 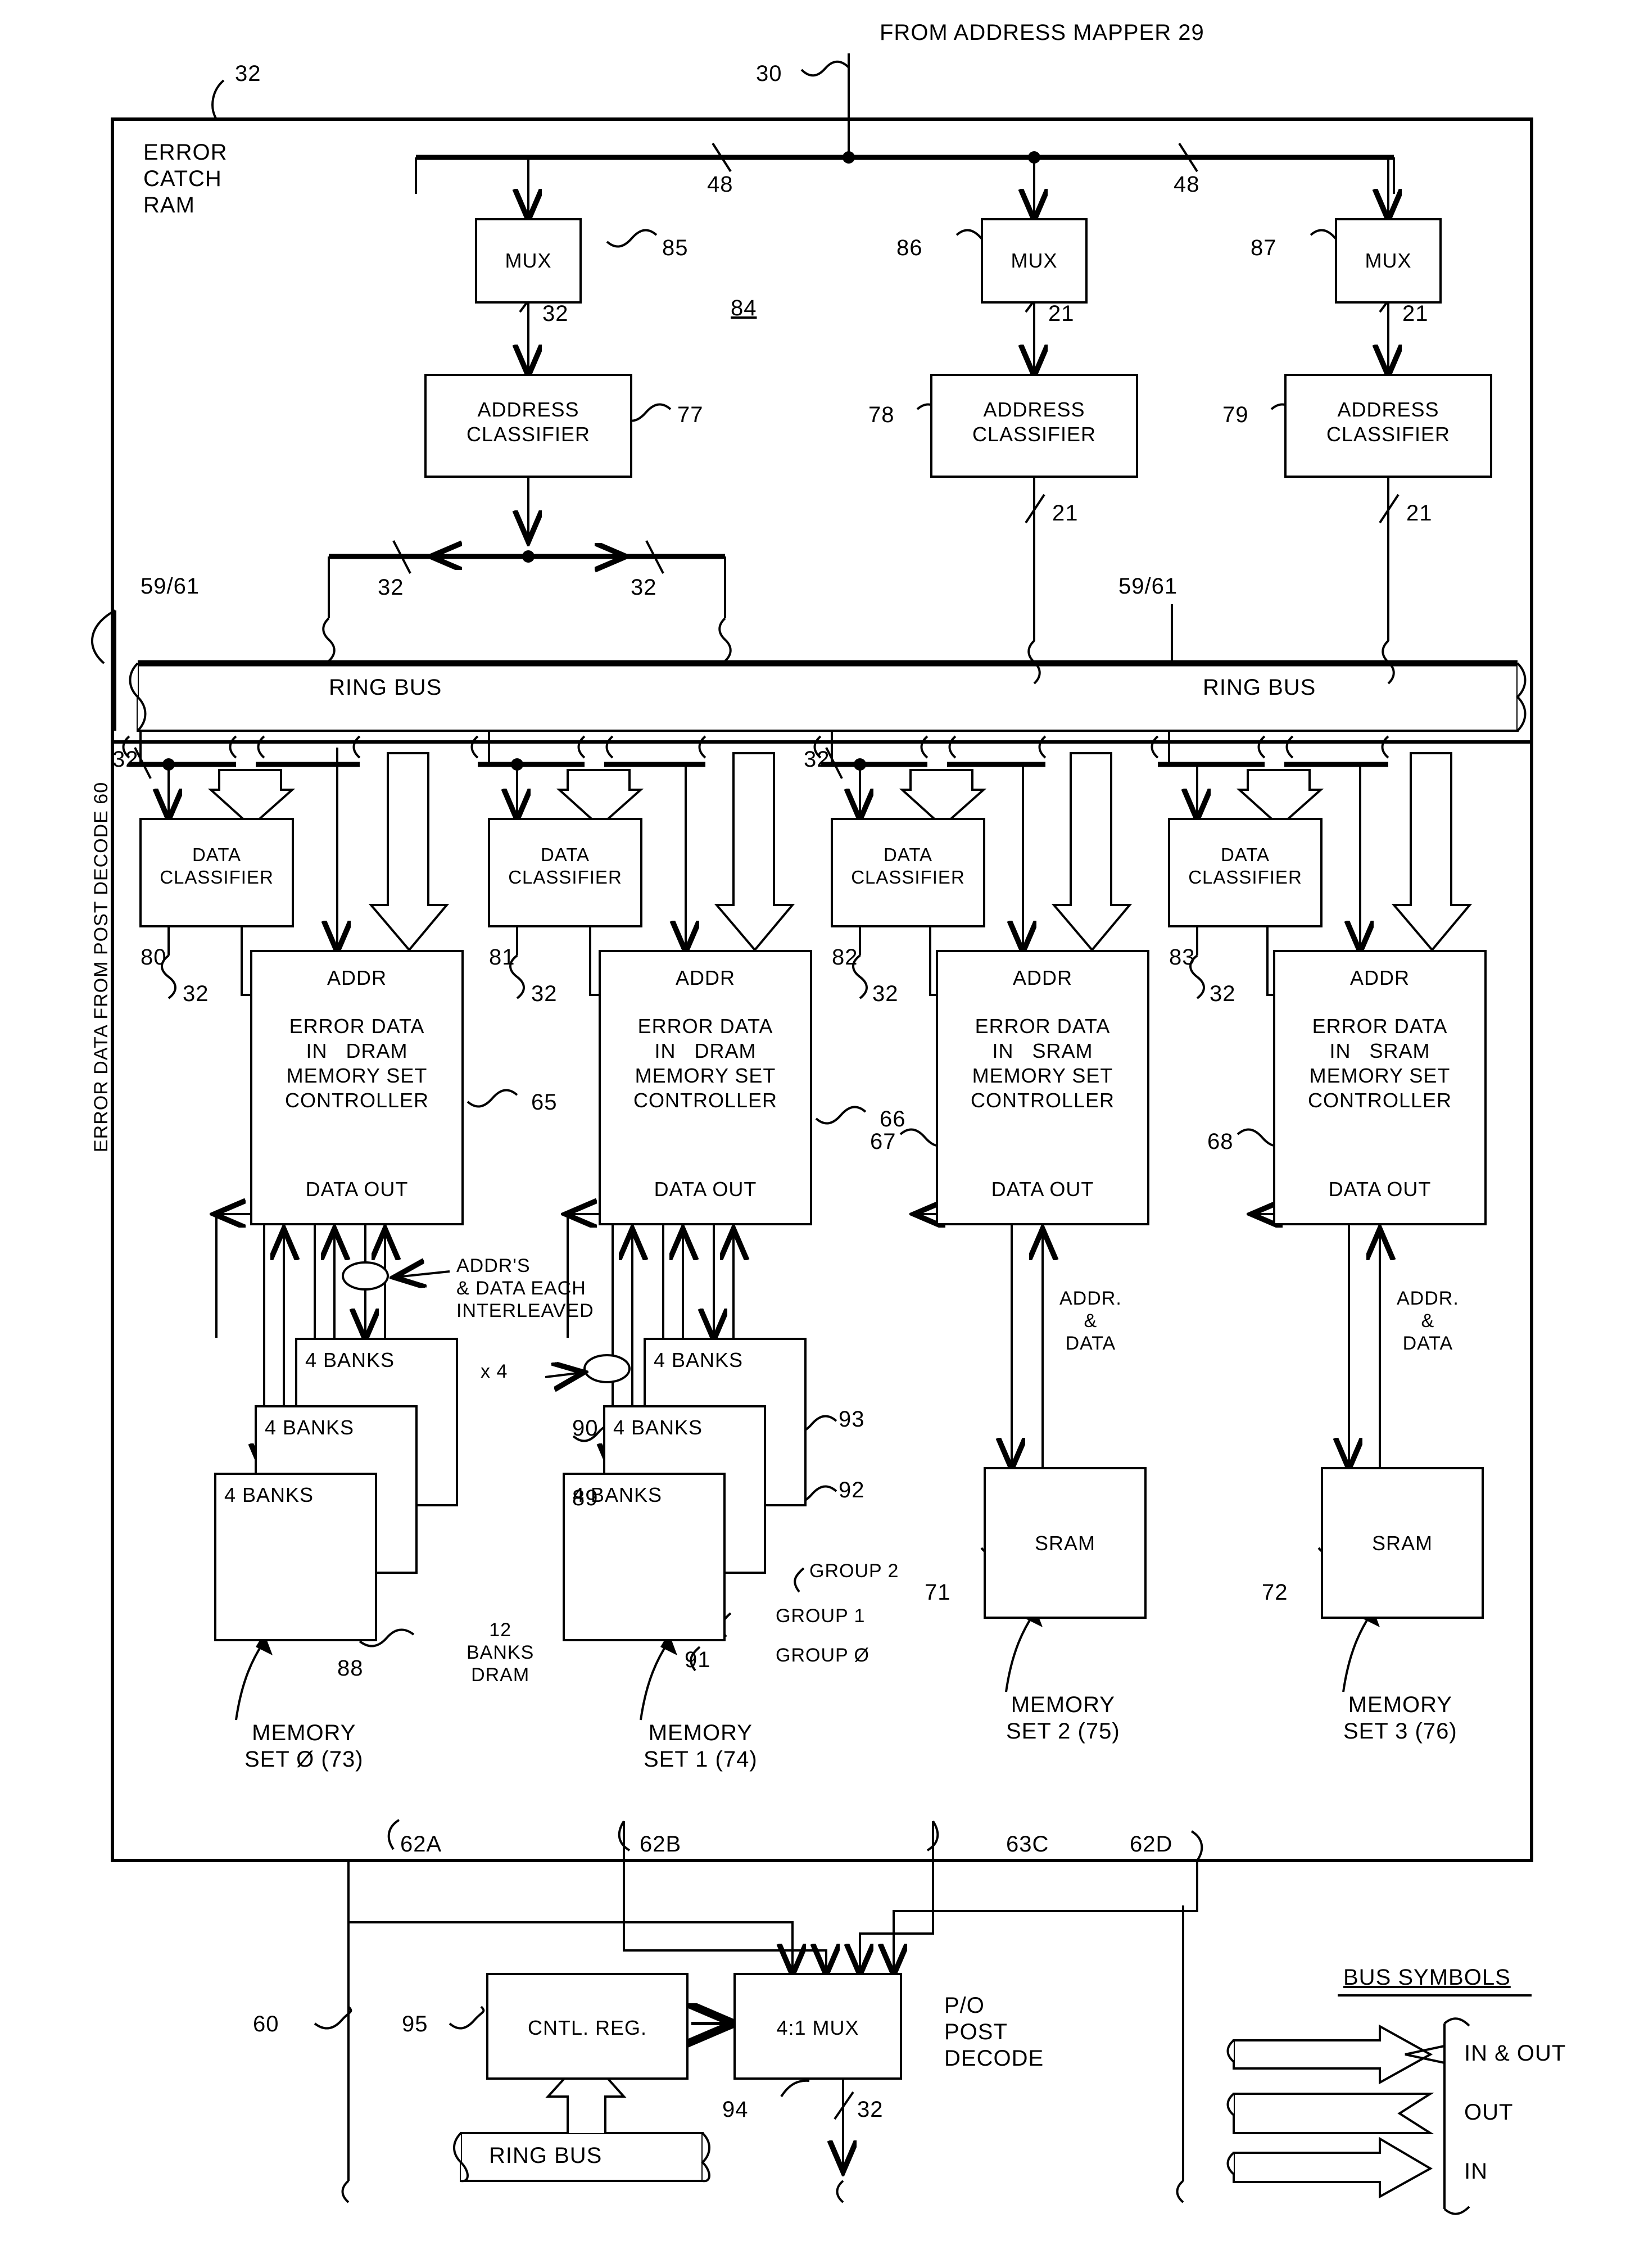 I want to click on ref-71: 71, so click(x=938, y=1592).